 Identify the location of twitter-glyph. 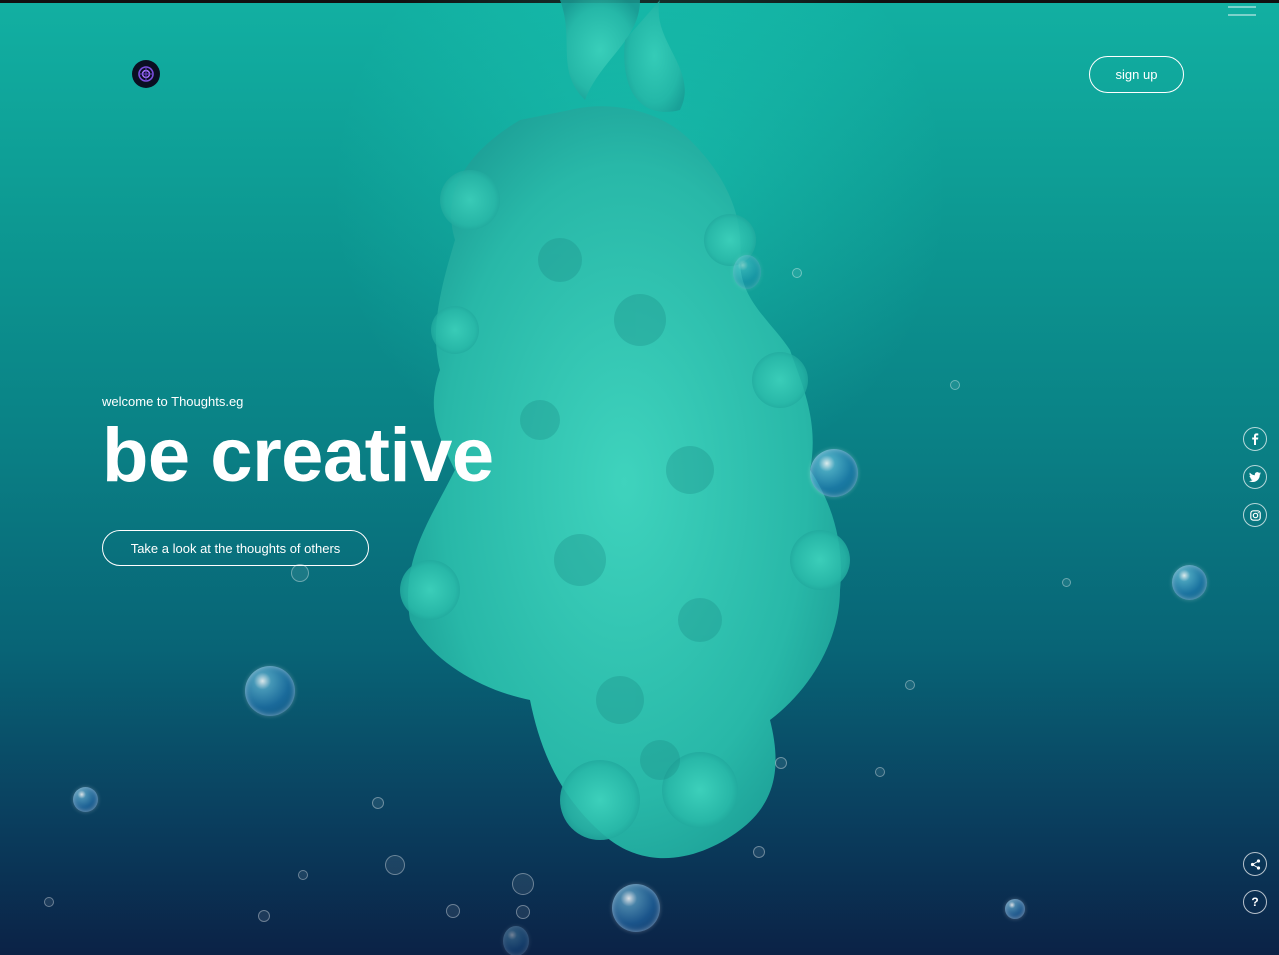
(1255, 477).